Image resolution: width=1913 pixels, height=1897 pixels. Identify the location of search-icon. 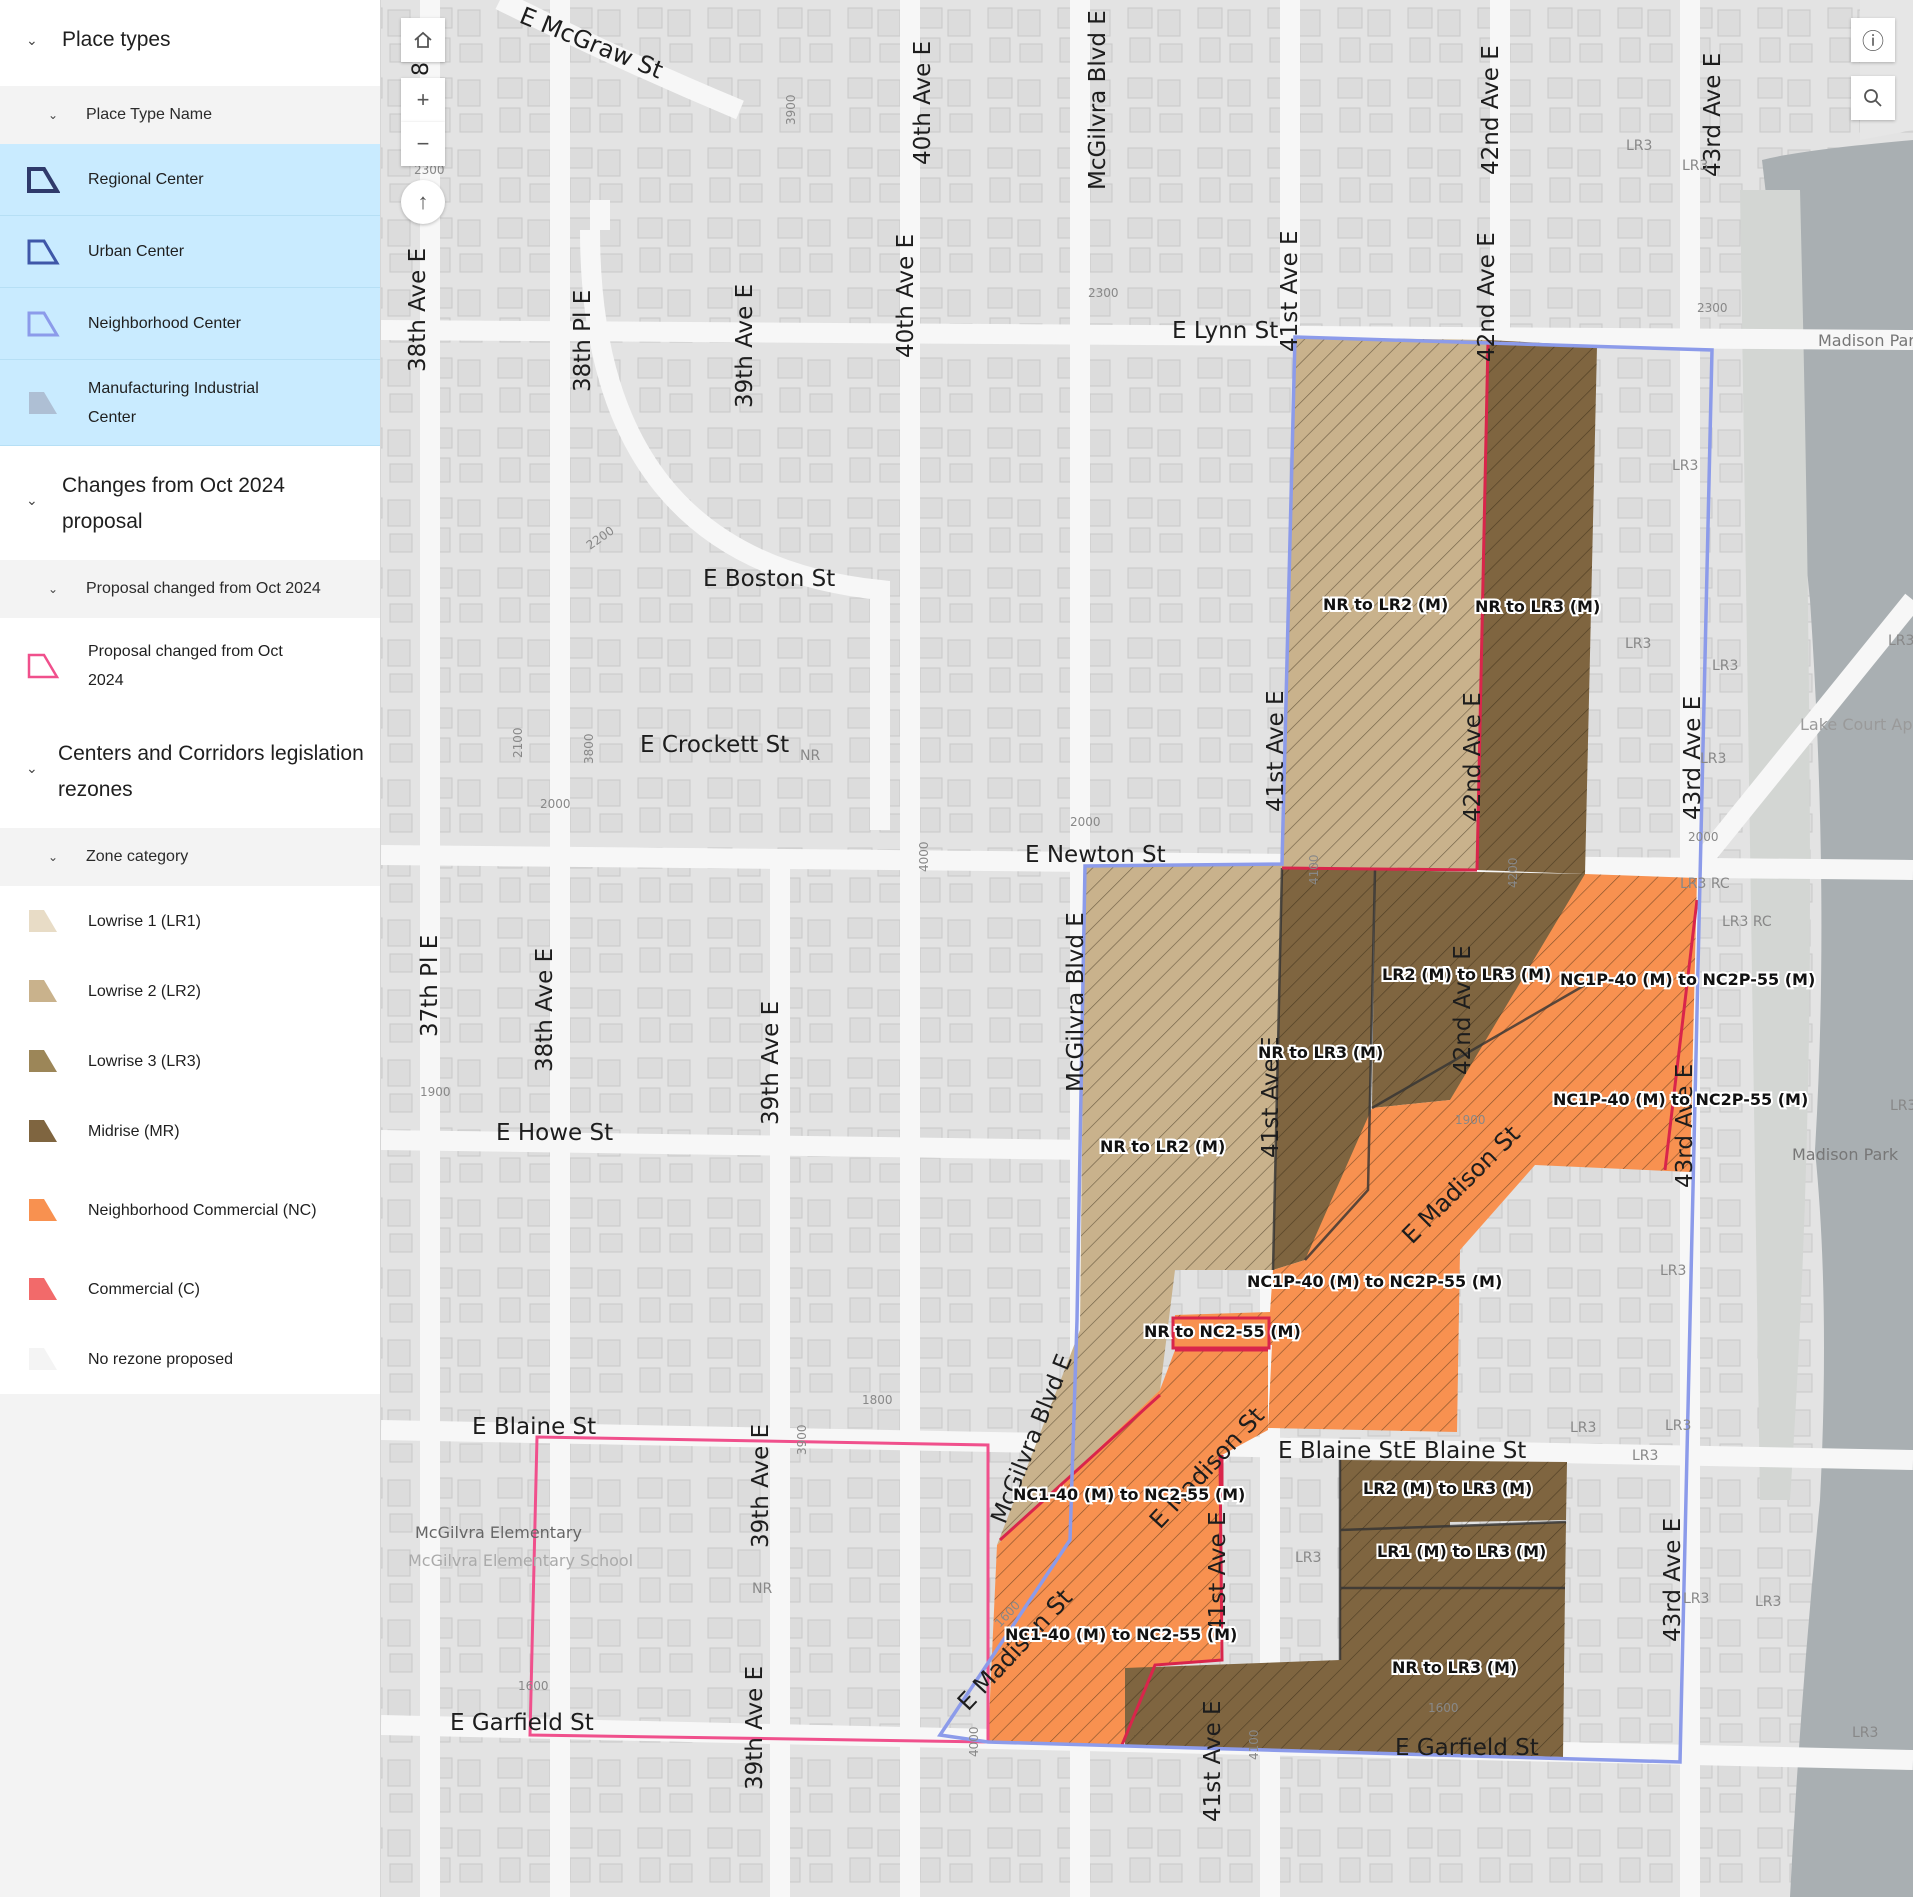
(1873, 98).